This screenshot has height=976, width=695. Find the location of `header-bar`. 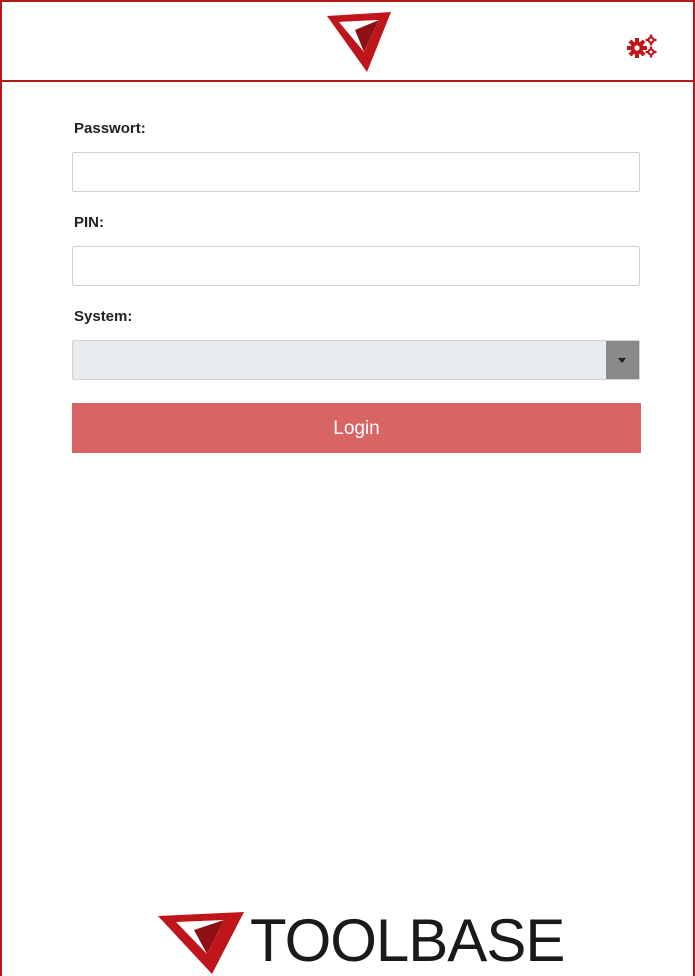

header-bar is located at coordinates (347, 42).